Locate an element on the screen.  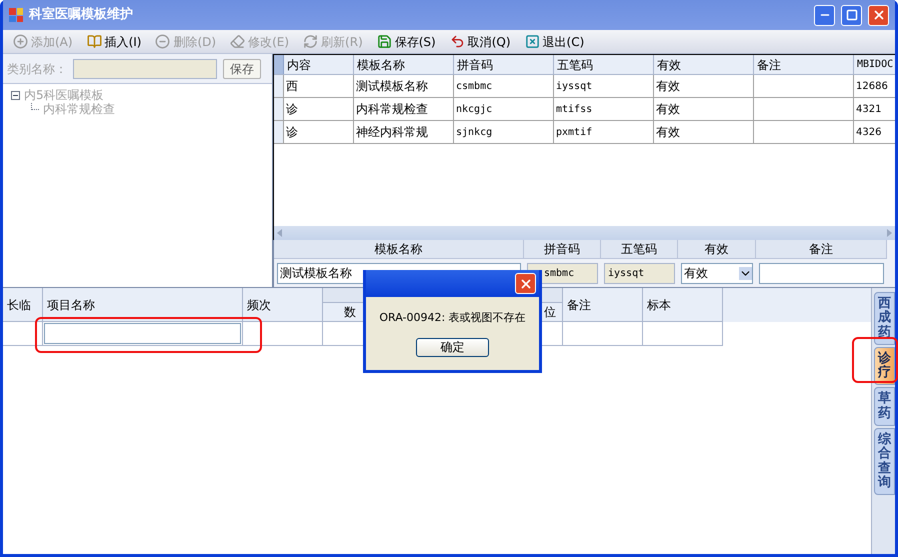
field-label: 类别名称： is located at coordinates (37, 69).